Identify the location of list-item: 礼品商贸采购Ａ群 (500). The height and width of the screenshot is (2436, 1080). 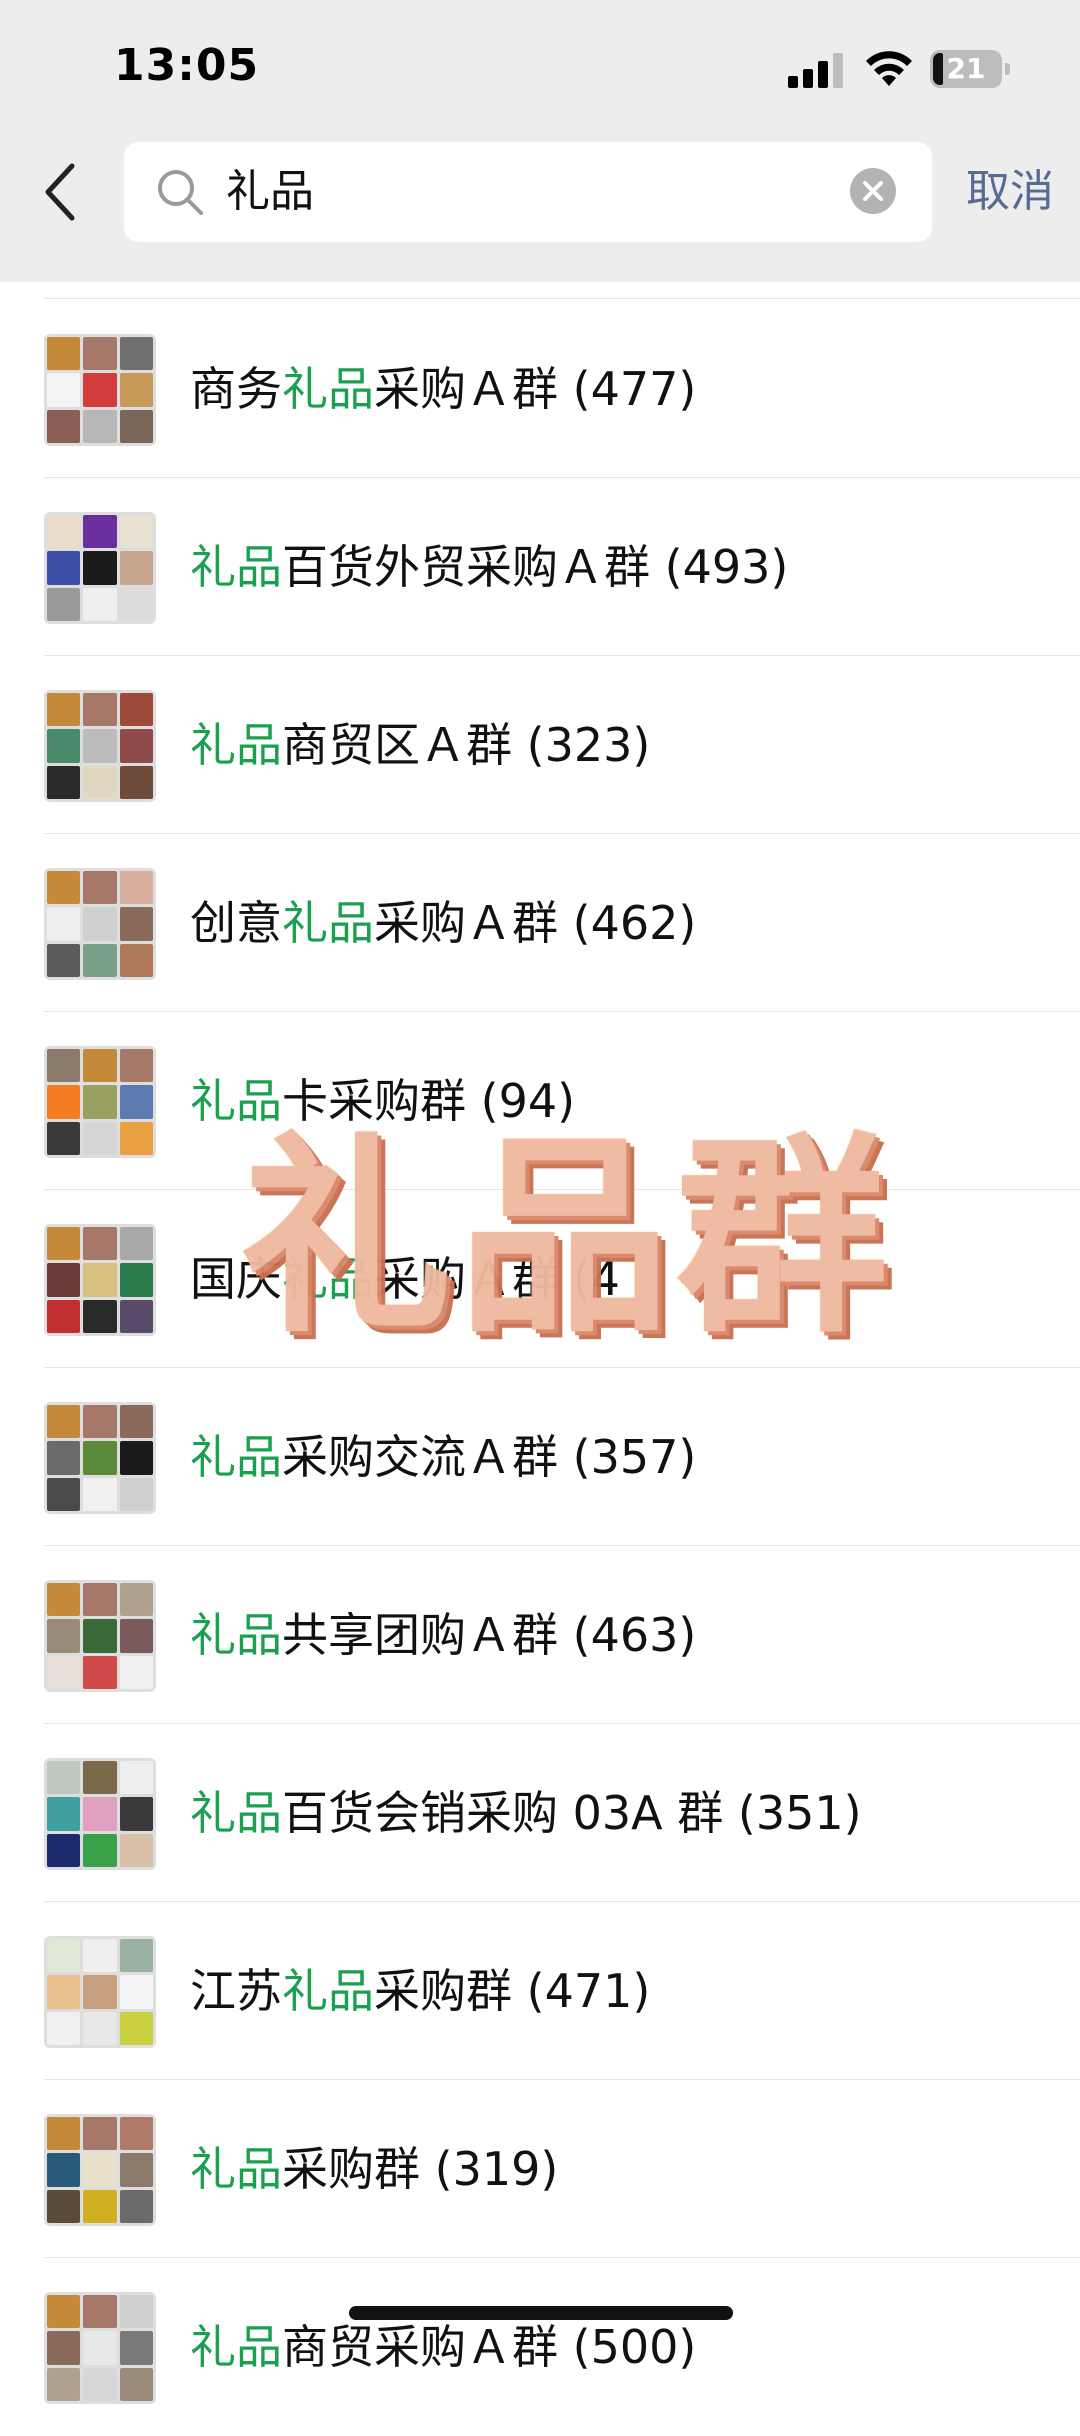
(540, 2347).